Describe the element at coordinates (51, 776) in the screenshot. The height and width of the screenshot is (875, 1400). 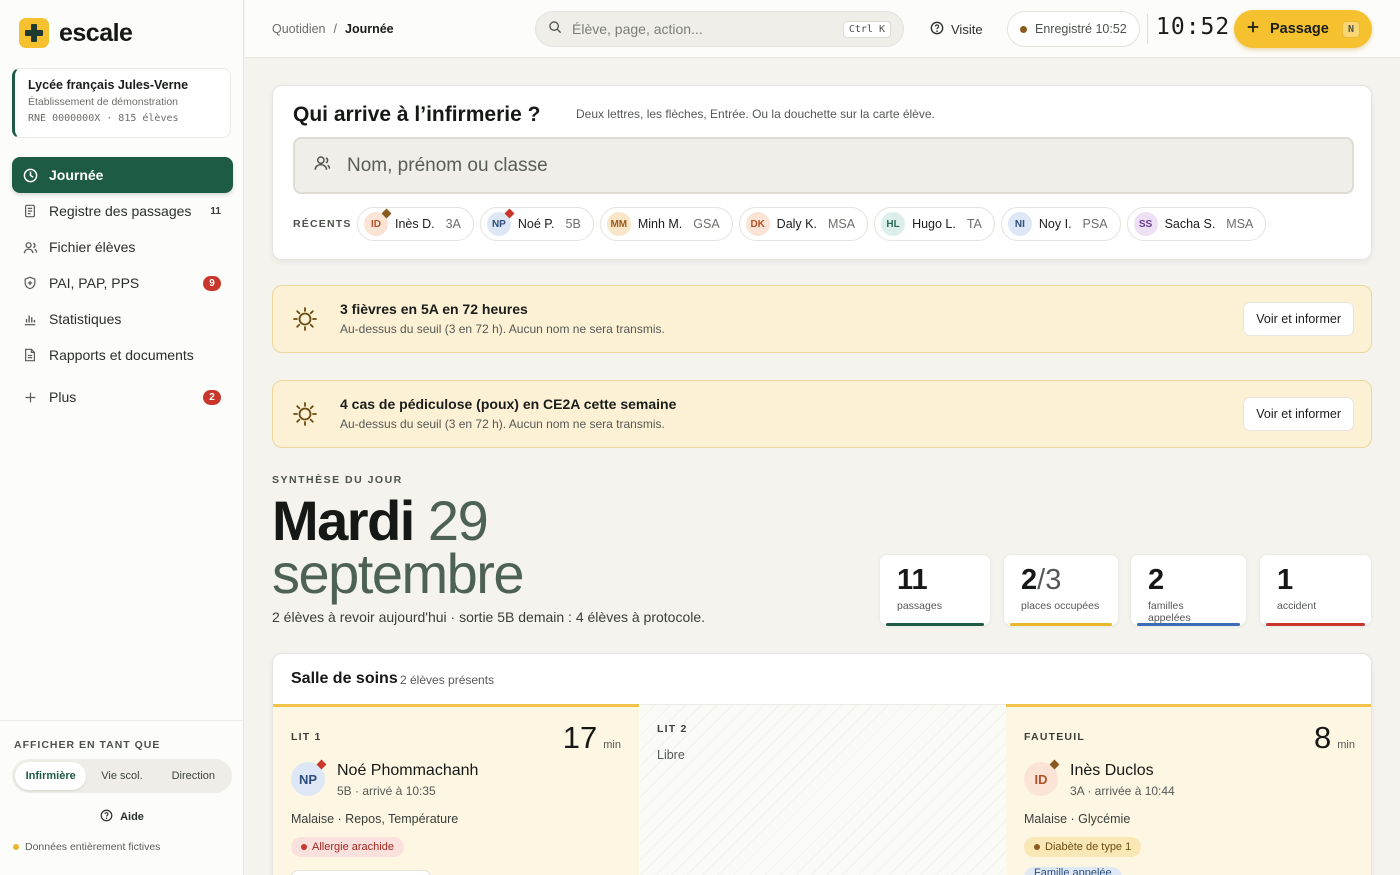
I see `role-option-infirmiere: Infirmière` at that location.